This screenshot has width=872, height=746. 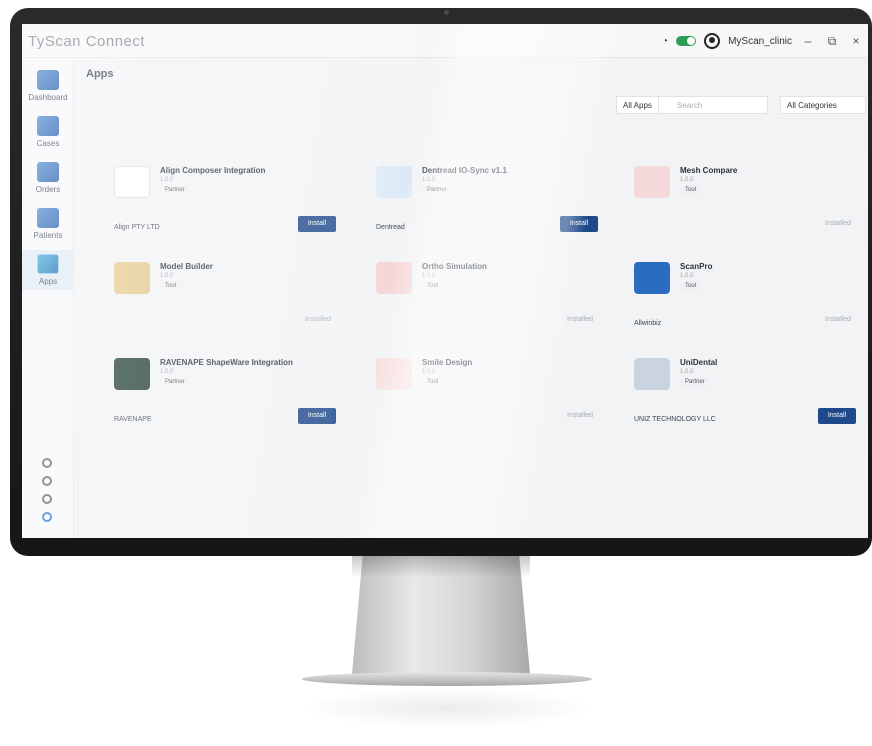 I want to click on dentread-logo-icon, so click(x=394, y=182).